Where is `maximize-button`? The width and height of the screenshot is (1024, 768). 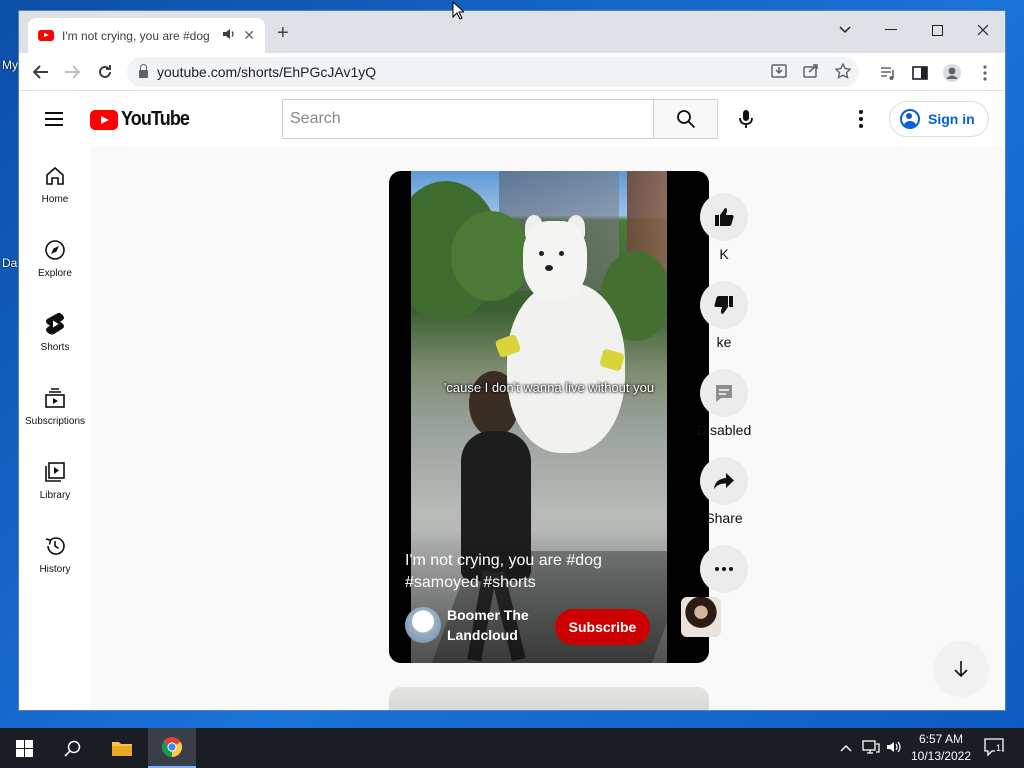 maximize-button is located at coordinates (937, 30).